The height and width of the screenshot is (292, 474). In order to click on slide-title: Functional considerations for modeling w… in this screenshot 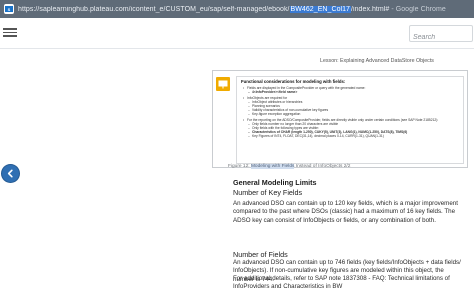, I will do `click(293, 81)`.